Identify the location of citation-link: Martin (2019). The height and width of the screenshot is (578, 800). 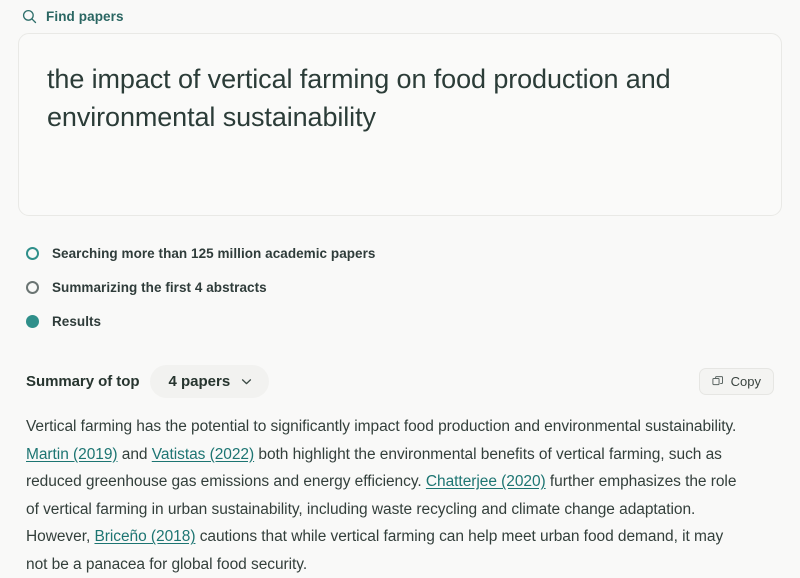
(72, 454).